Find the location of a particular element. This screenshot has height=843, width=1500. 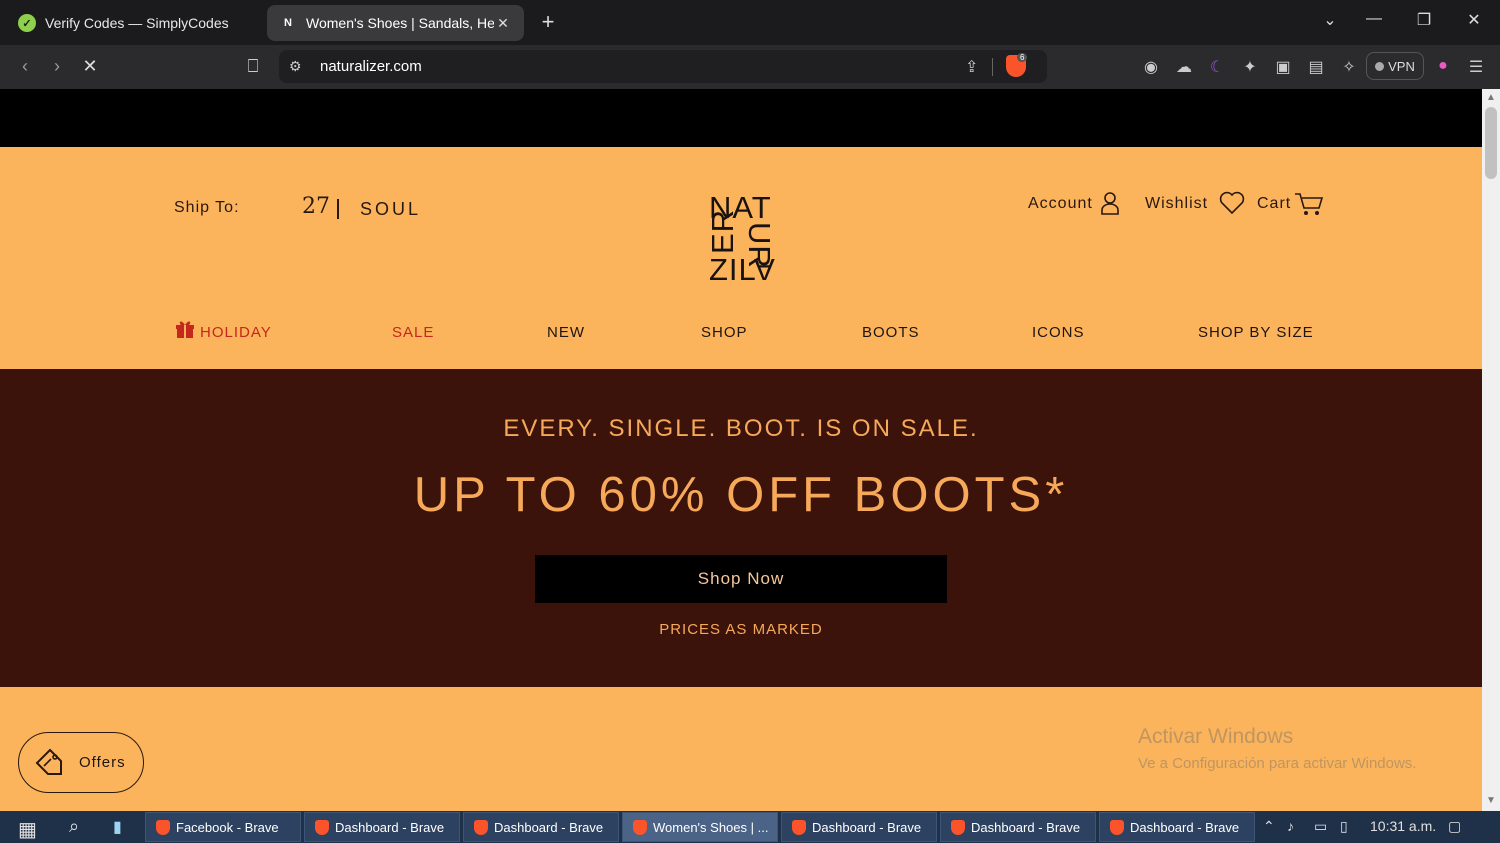

site-settings-icon: ⚙ is located at coordinates (295, 66).